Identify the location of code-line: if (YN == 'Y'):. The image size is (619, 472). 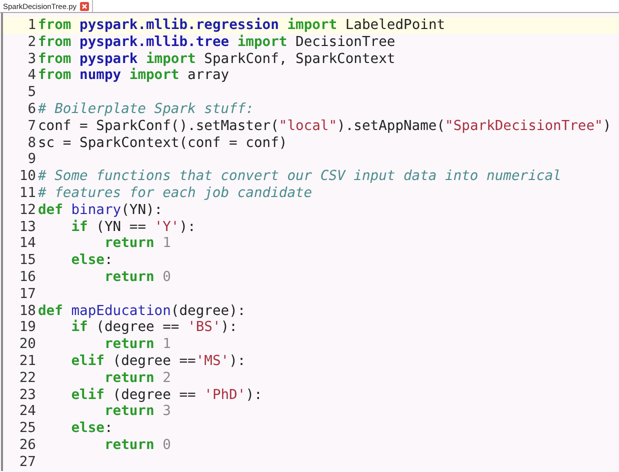
(133, 227).